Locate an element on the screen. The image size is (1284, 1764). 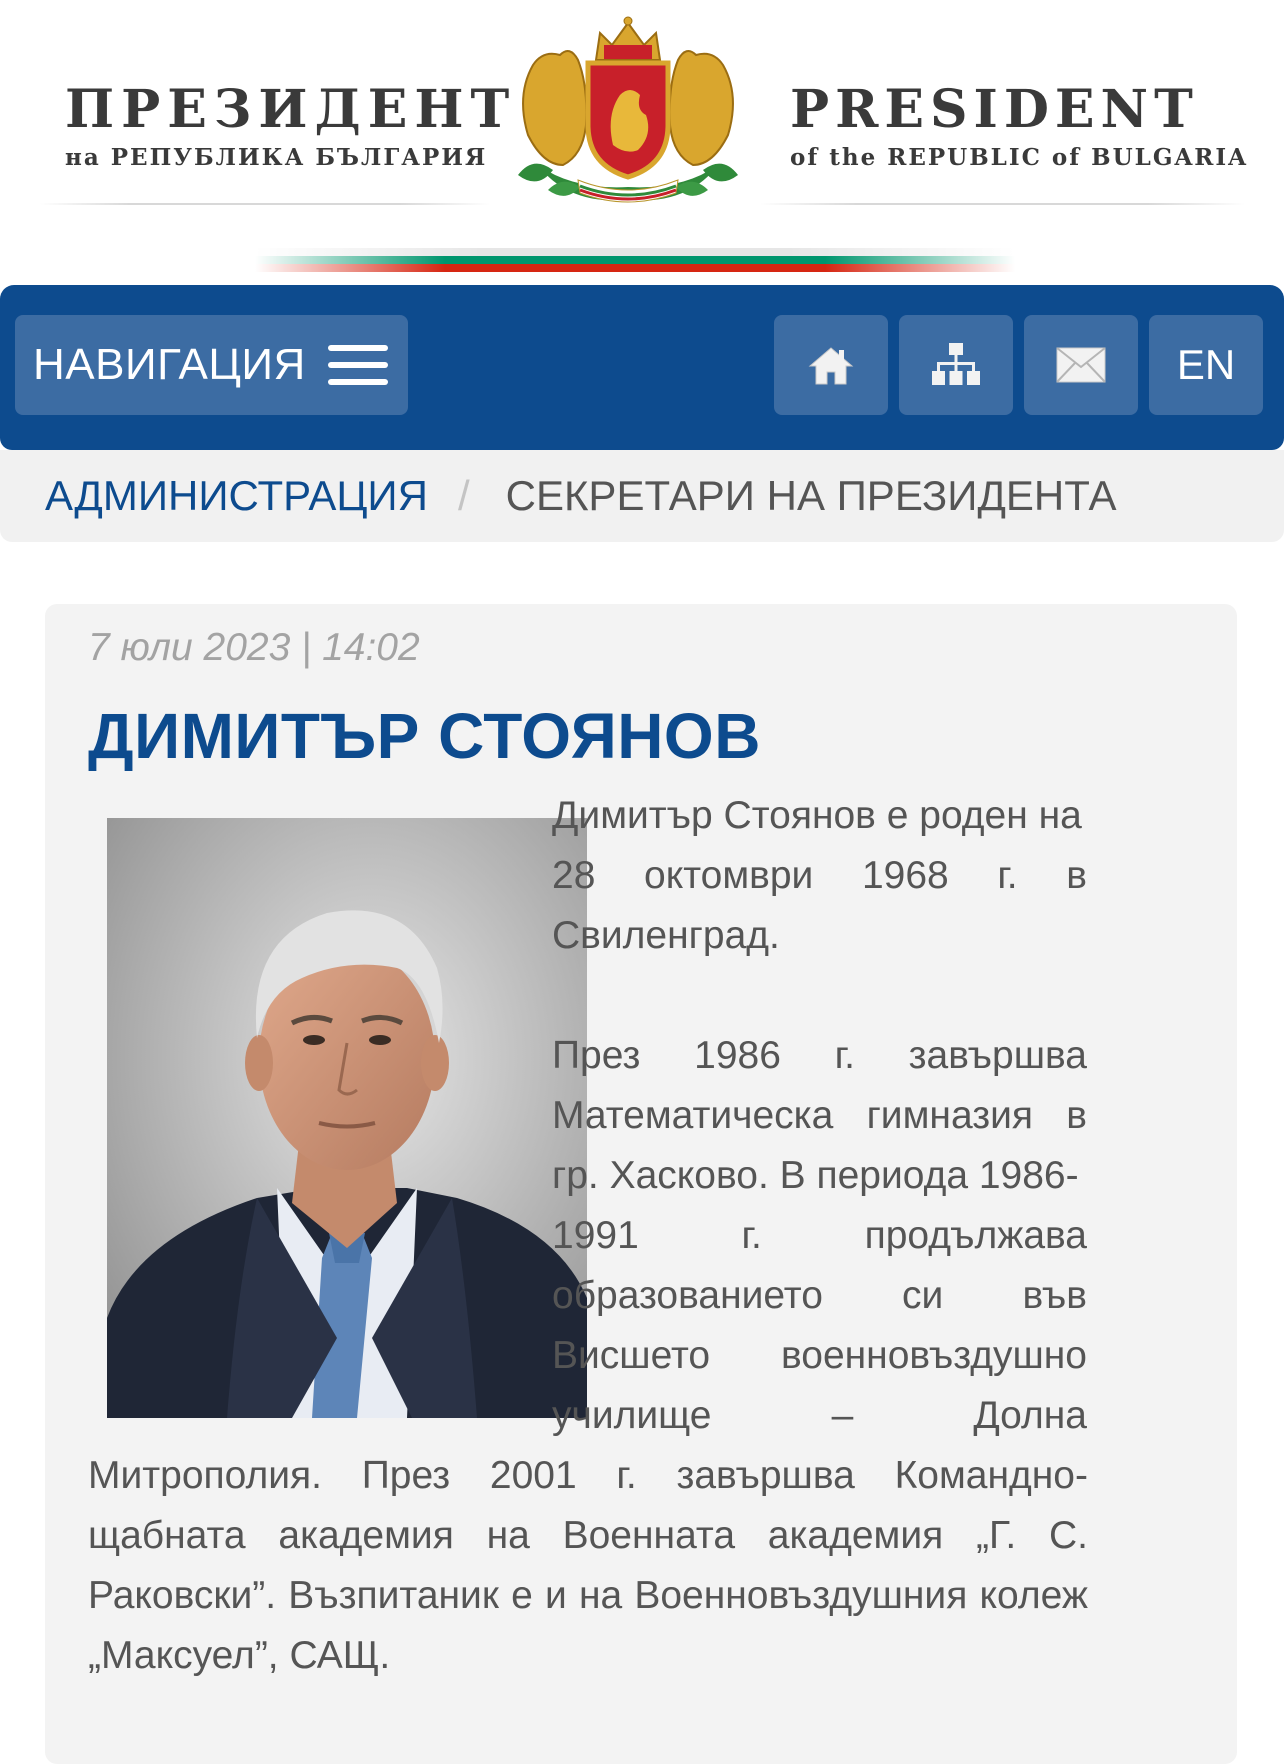
body-word: образованието is located at coordinates (687, 1295).